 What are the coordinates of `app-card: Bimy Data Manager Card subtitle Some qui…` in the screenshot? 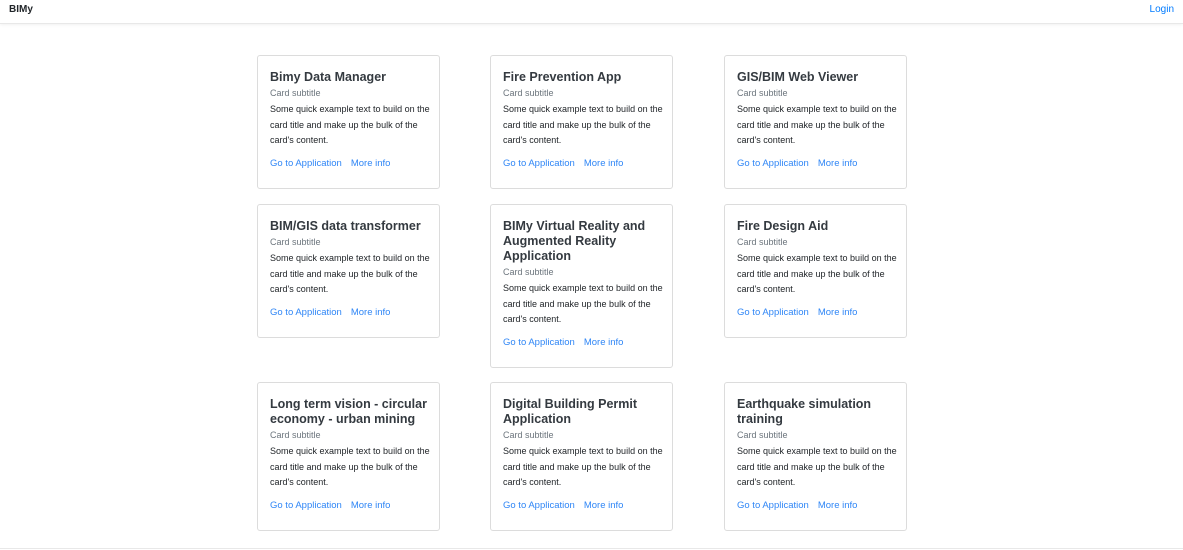 It's located at (348, 122).